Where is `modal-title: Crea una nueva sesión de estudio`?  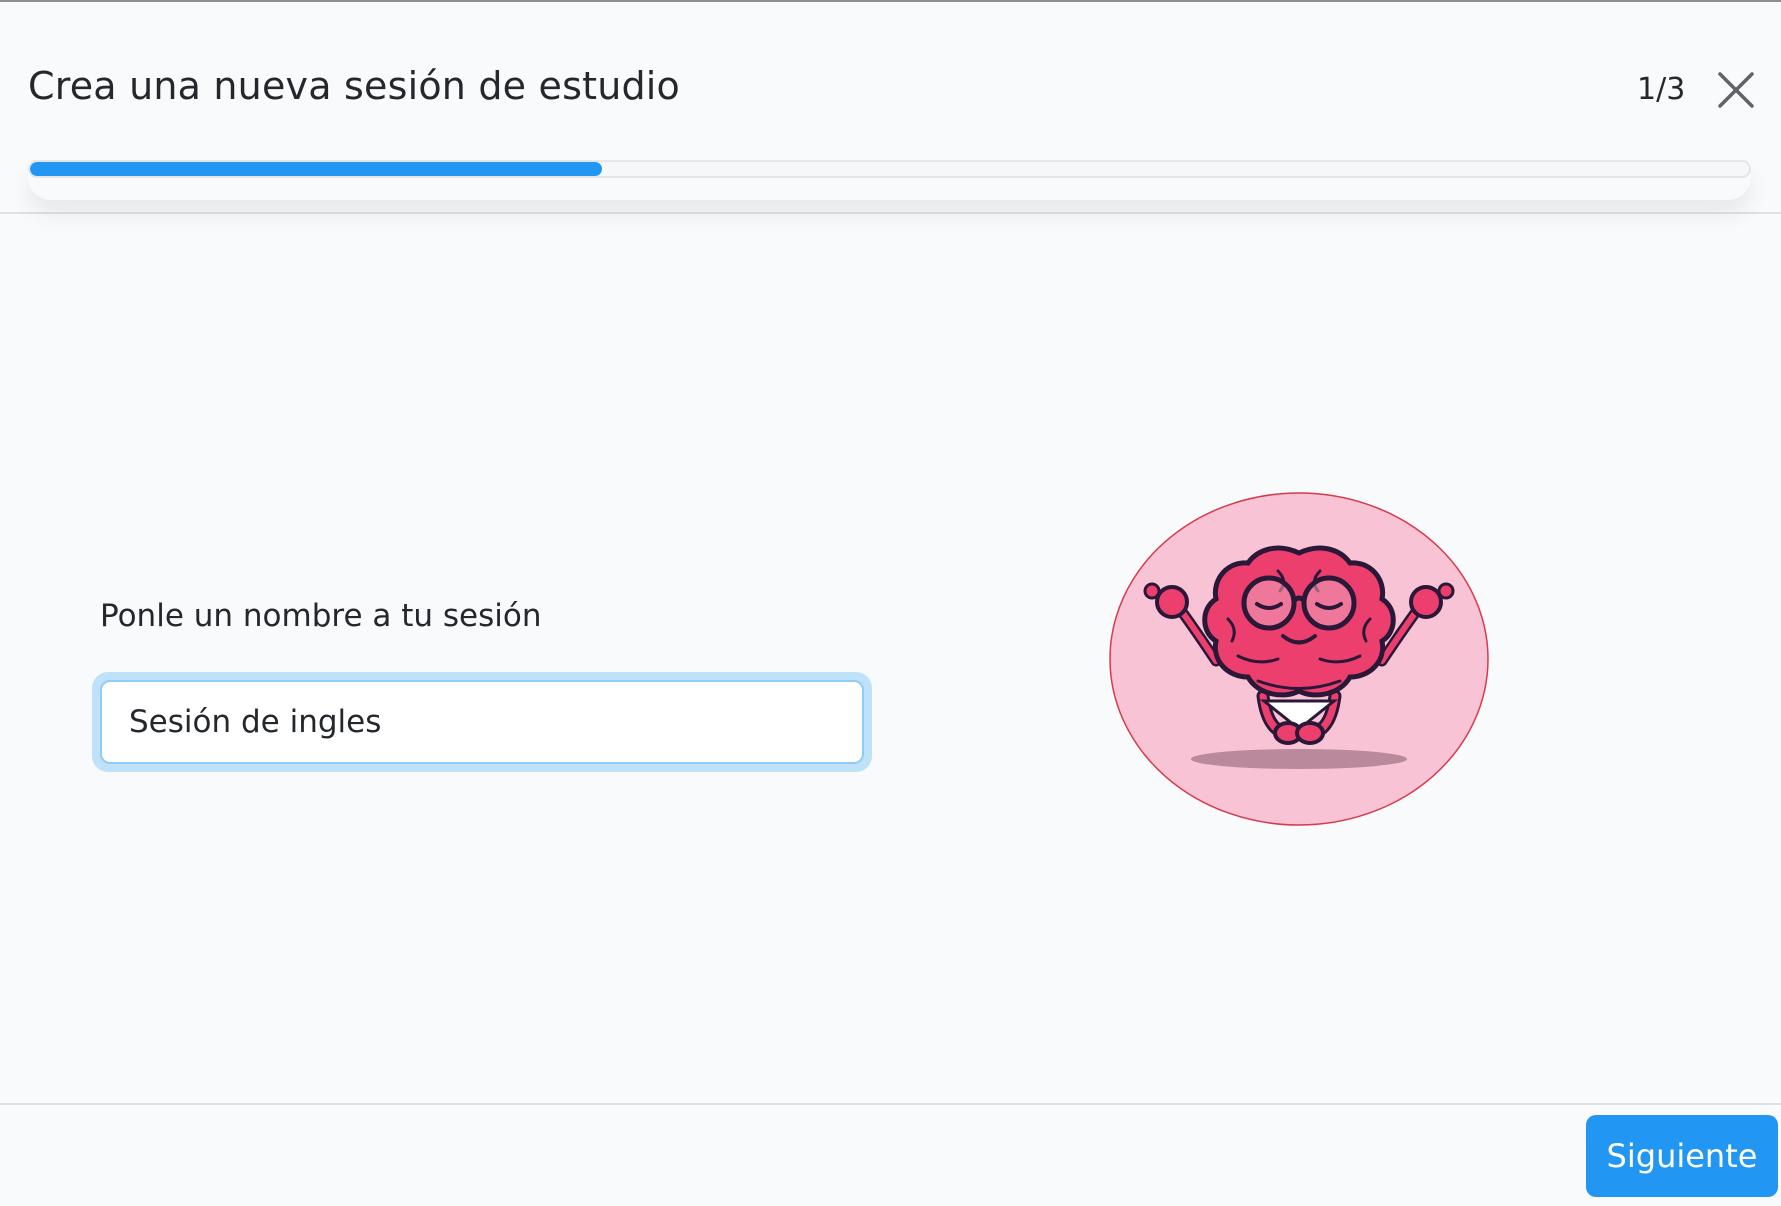
modal-title: Crea una nueva sesión de estudio is located at coordinates (354, 86).